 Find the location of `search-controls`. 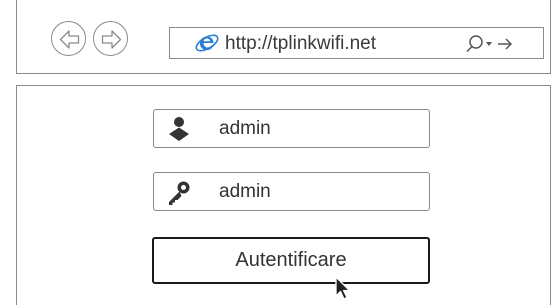

search-controls is located at coordinates (500, 44).